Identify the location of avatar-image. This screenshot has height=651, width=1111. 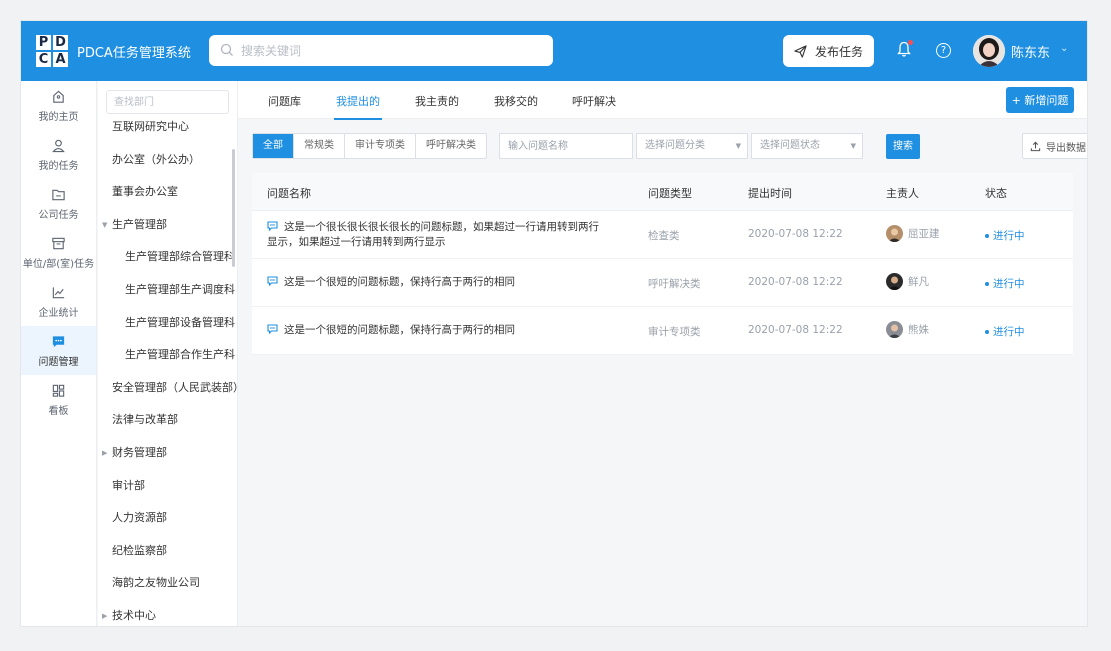
(989, 51).